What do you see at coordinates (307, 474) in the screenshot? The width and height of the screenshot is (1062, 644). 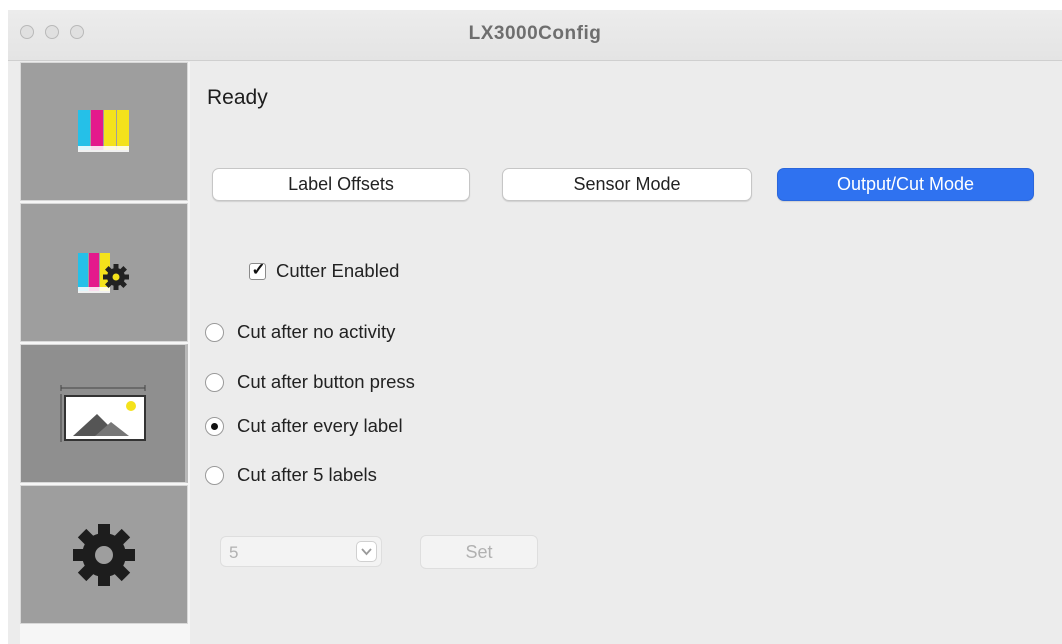 I see `radio-label: Cut after 5 labels` at bounding box center [307, 474].